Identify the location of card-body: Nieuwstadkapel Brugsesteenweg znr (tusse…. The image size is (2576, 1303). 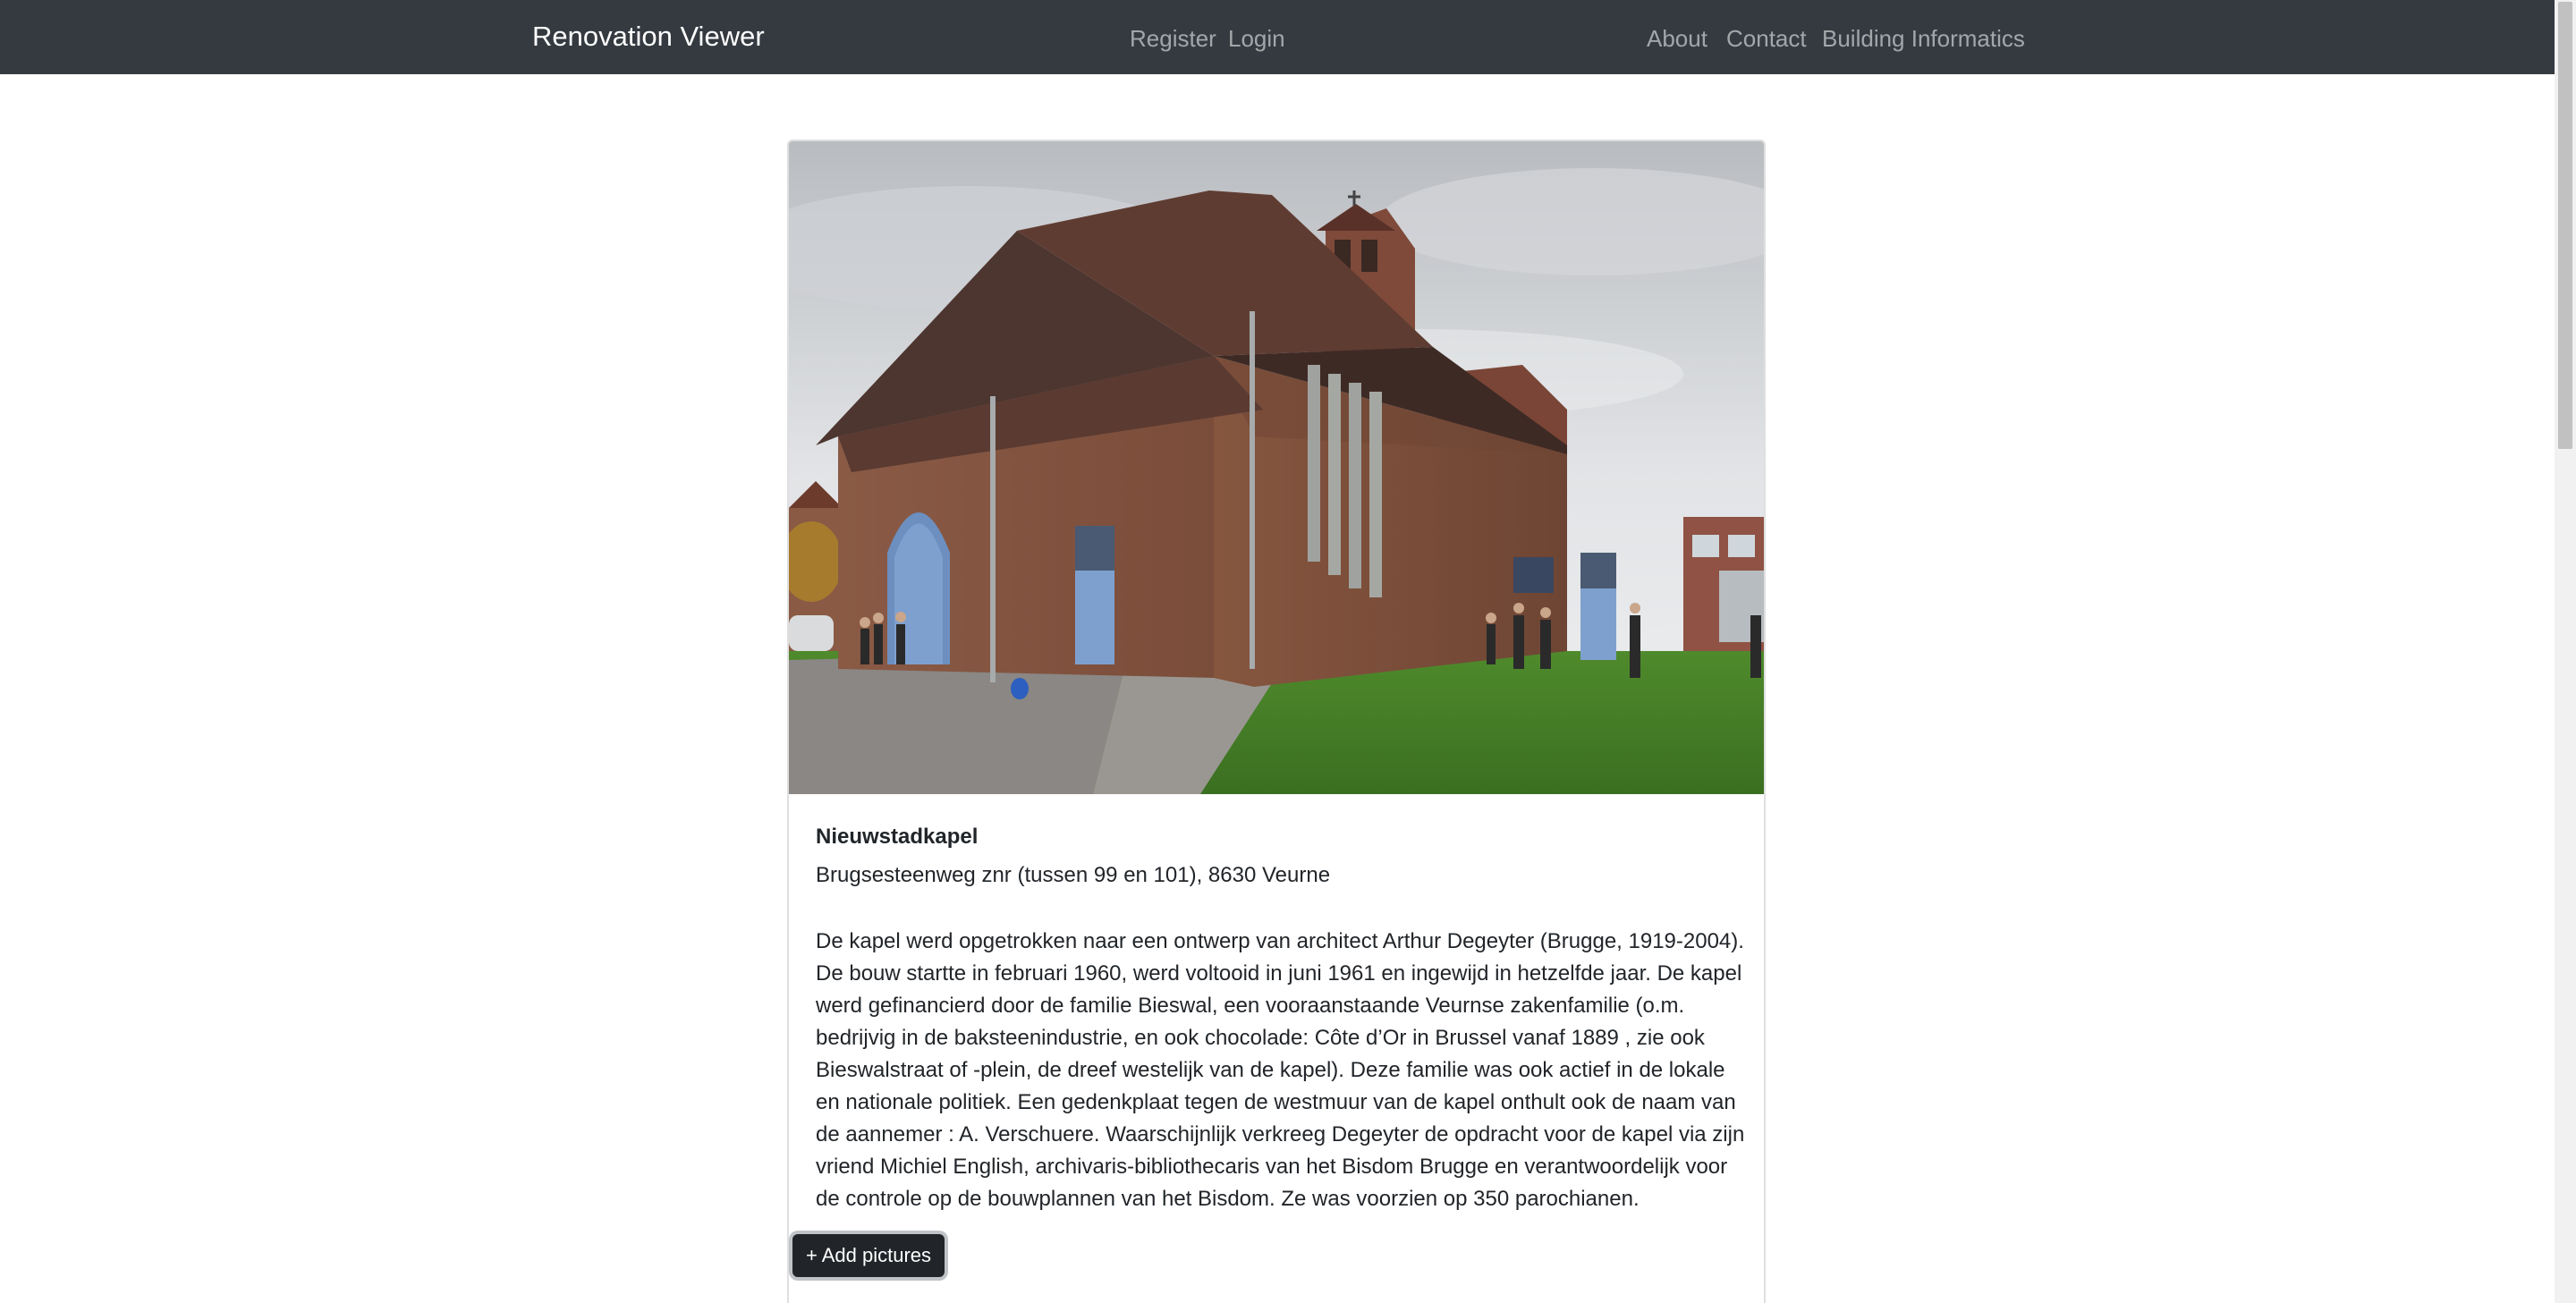
(1281, 1019).